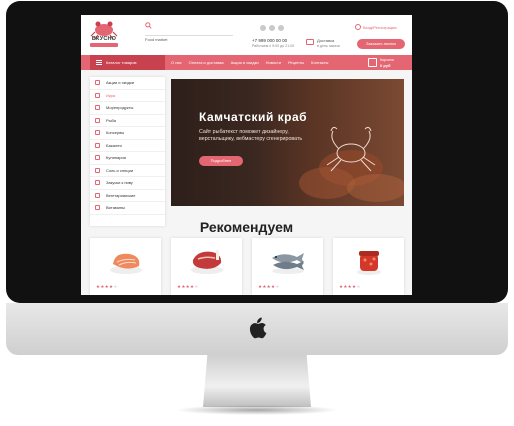  Describe the element at coordinates (257, 410) in the screenshot. I see `stand-shadow` at that location.